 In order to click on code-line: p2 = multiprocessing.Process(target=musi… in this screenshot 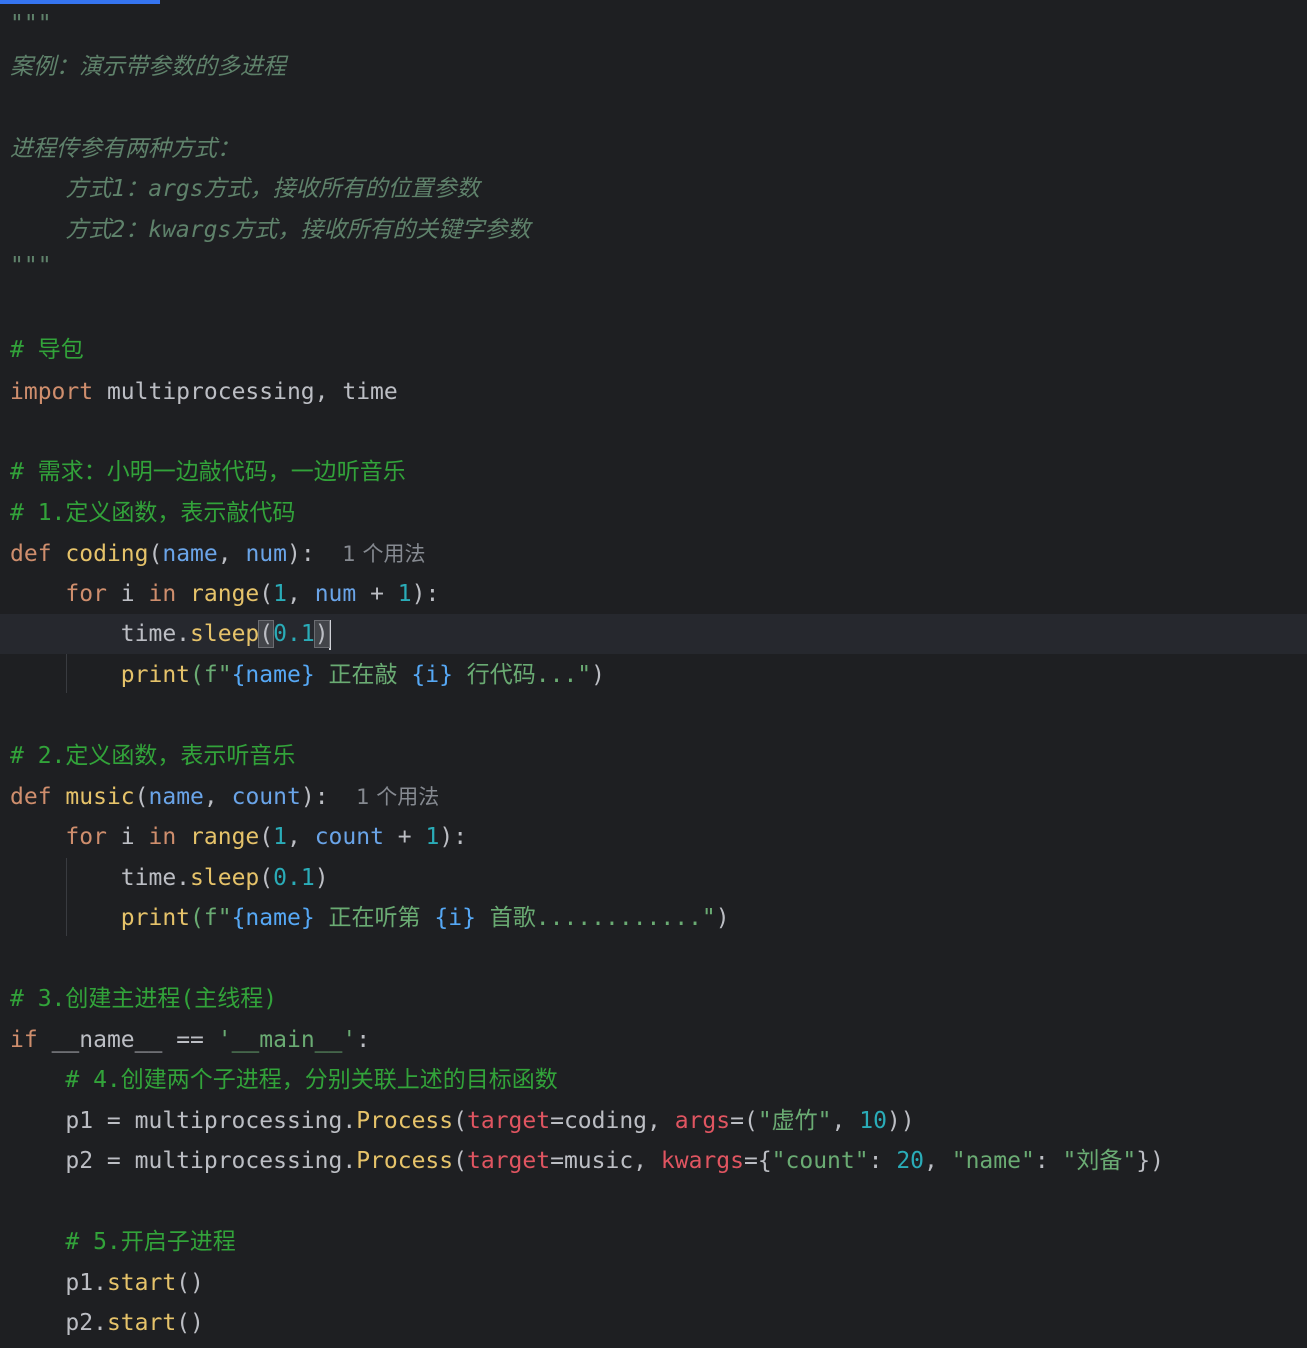, I will do `click(653, 1161)`.